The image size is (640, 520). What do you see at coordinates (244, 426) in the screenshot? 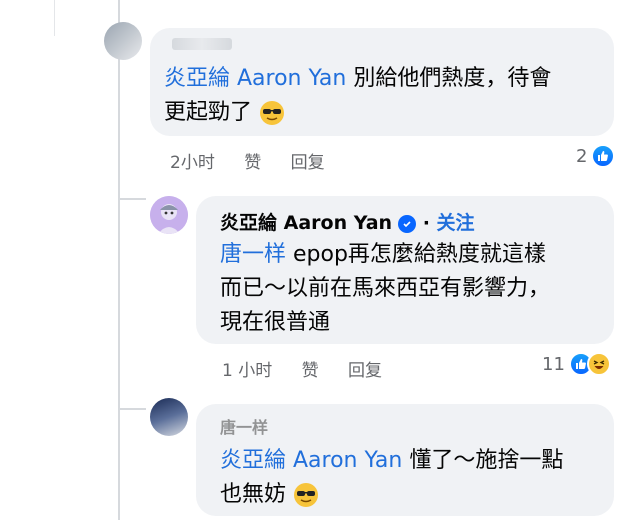
I see `author-name: 唐一样` at bounding box center [244, 426].